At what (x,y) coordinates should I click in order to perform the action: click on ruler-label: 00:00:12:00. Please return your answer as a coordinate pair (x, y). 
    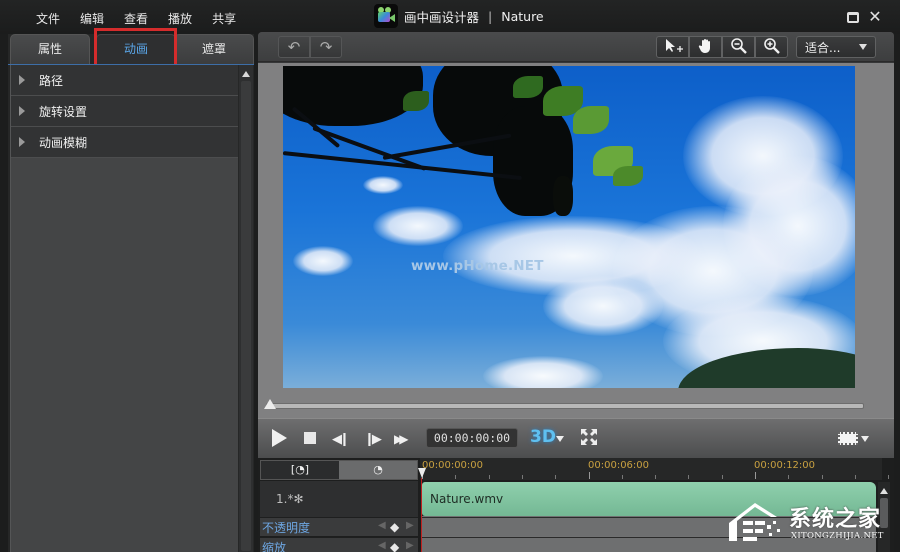
    Looking at the image, I should click on (785, 465).